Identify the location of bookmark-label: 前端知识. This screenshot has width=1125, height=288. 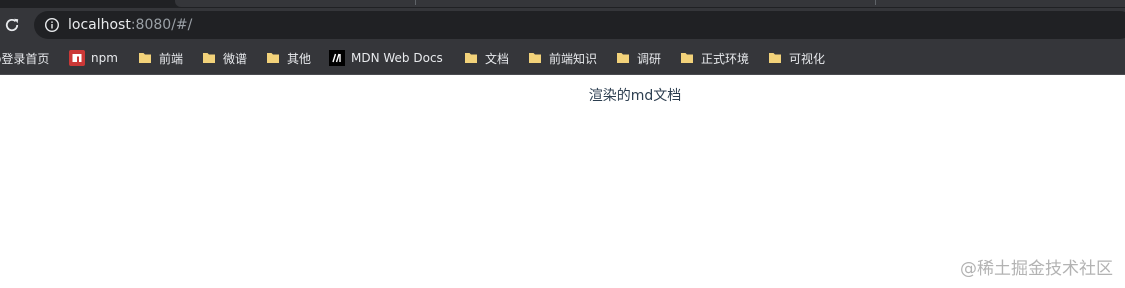
(573, 58).